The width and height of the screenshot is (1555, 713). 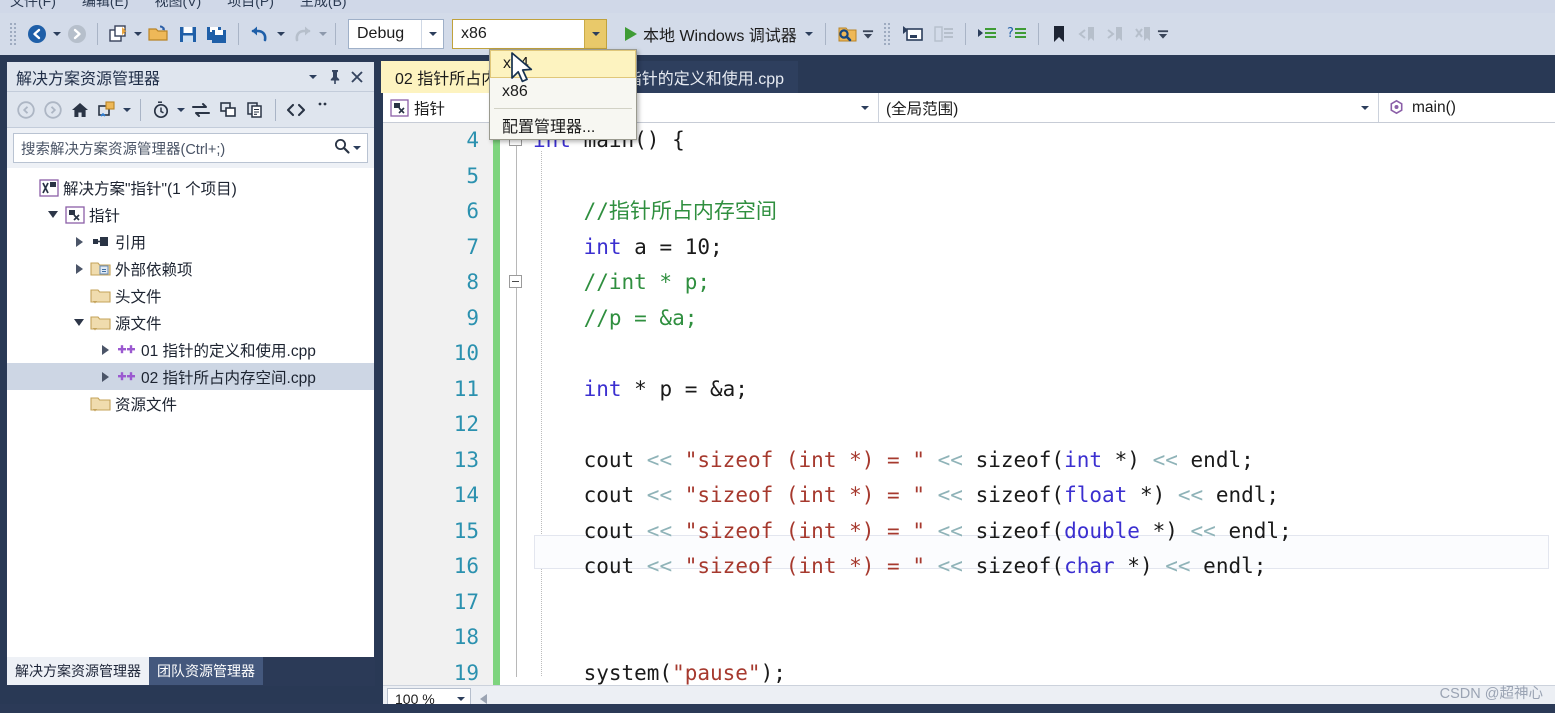 What do you see at coordinates (105, 5) in the screenshot?
I see `menu-item-1: 编辑(E)` at bounding box center [105, 5].